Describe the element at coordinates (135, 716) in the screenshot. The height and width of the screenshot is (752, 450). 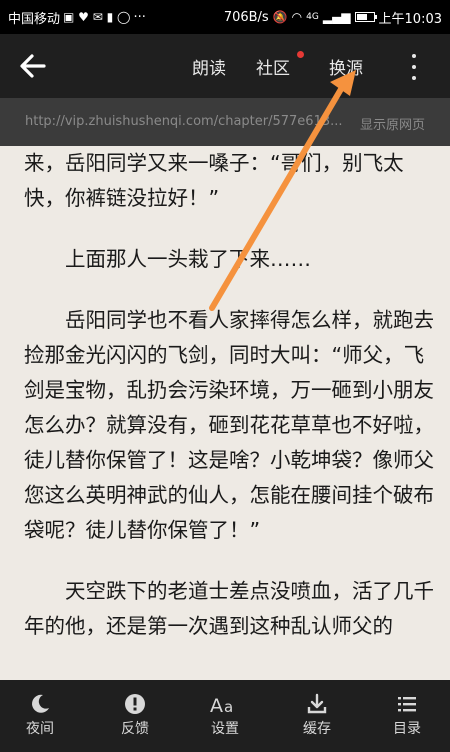
I see `feedback-button: 反馈` at that location.